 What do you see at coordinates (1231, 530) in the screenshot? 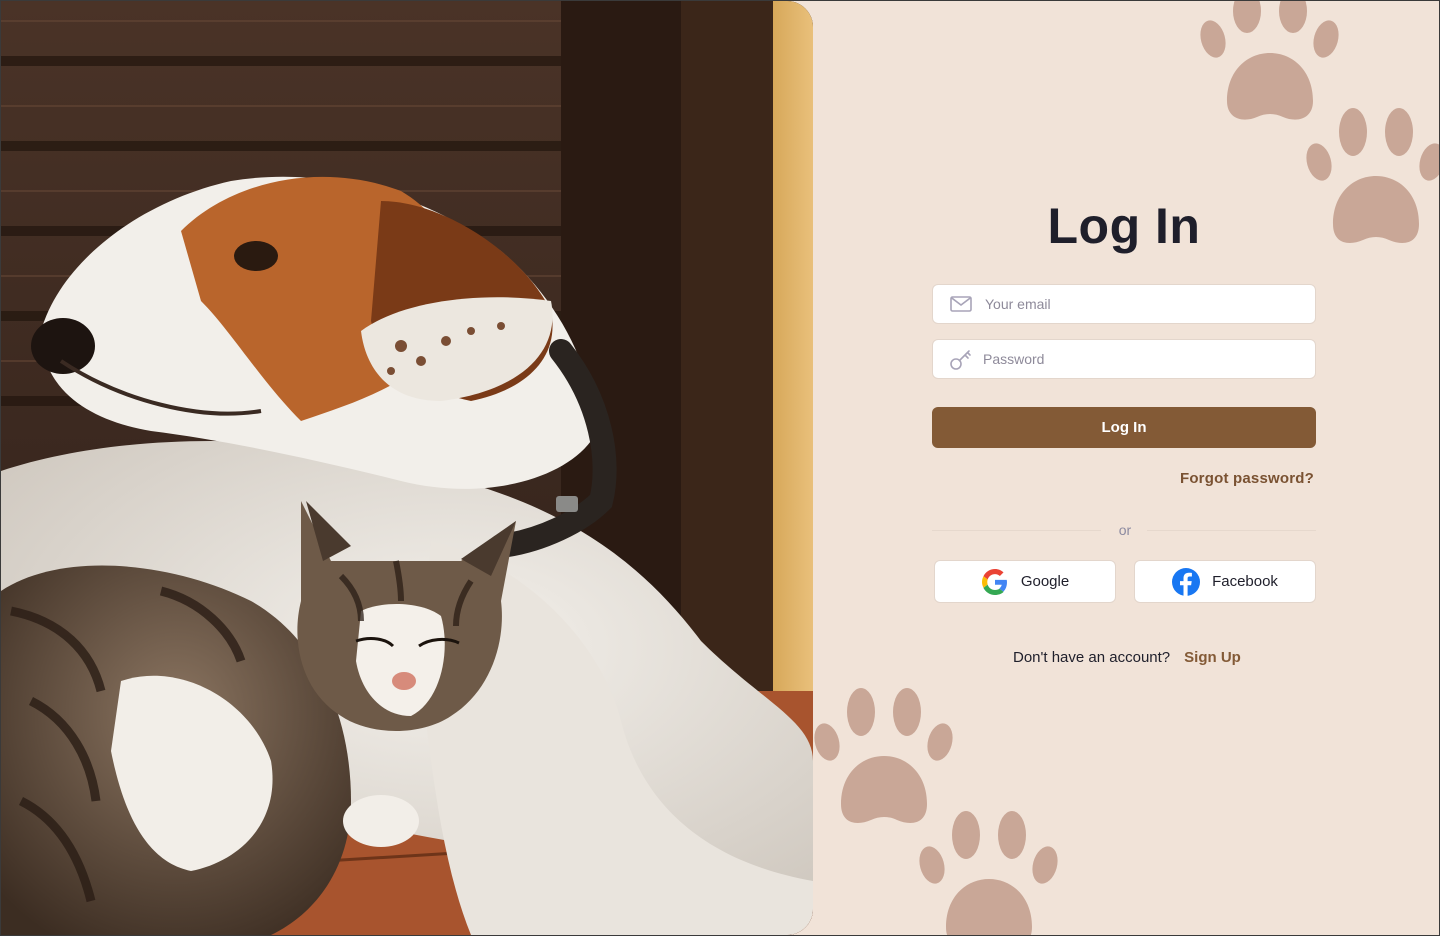
I see `divider-line-right` at bounding box center [1231, 530].